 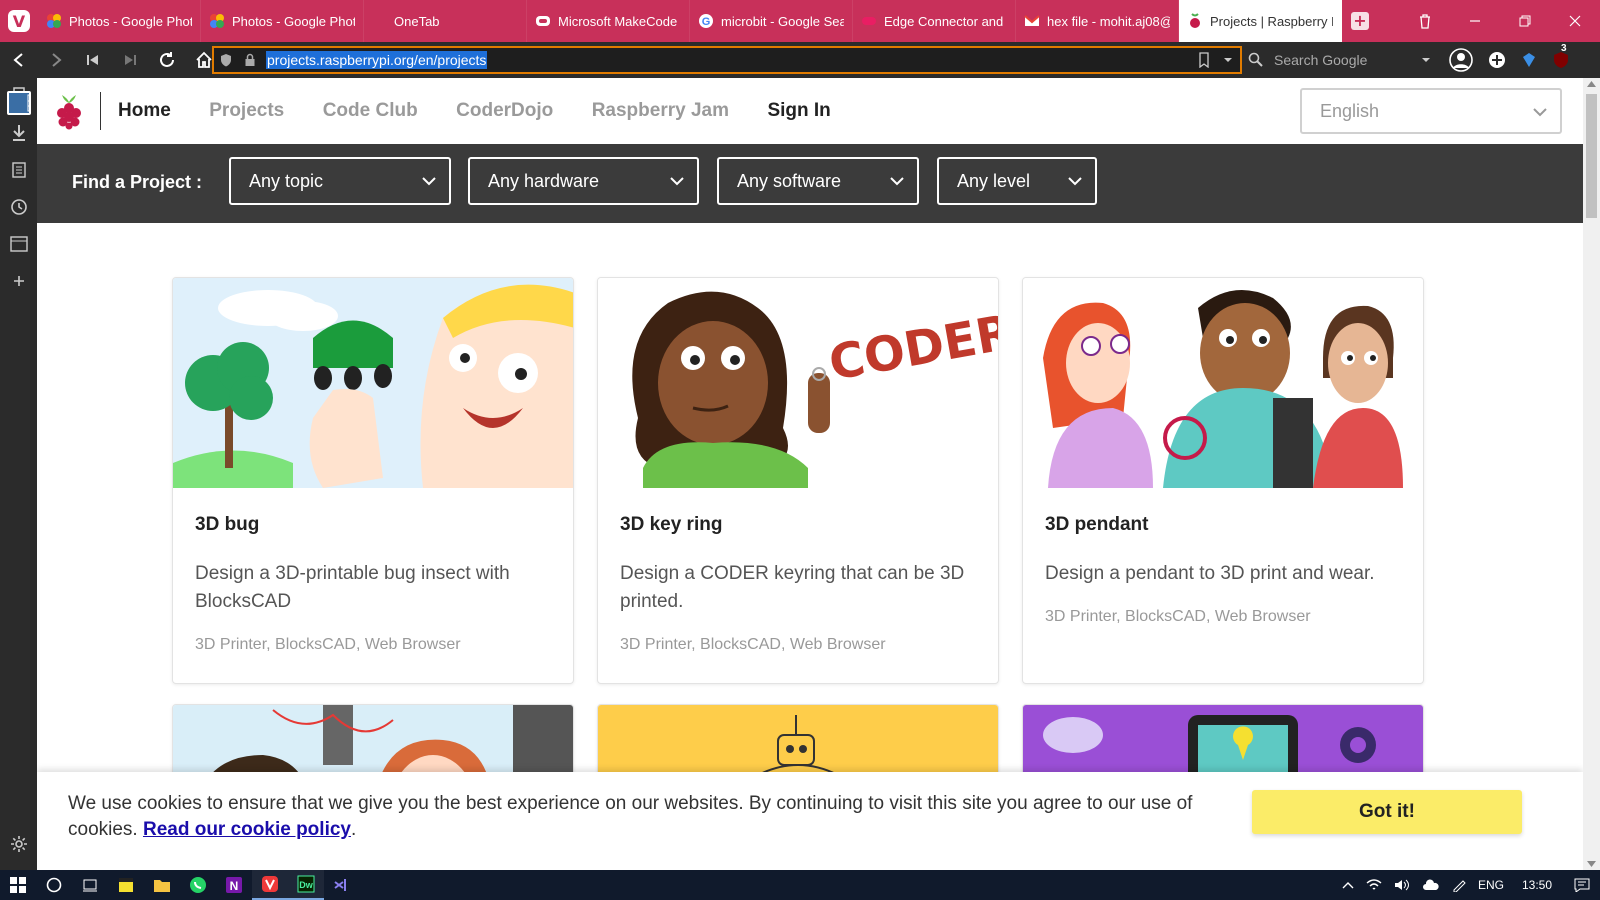 What do you see at coordinates (246, 111) in the screenshot?
I see `nav-projects: Projects` at bounding box center [246, 111].